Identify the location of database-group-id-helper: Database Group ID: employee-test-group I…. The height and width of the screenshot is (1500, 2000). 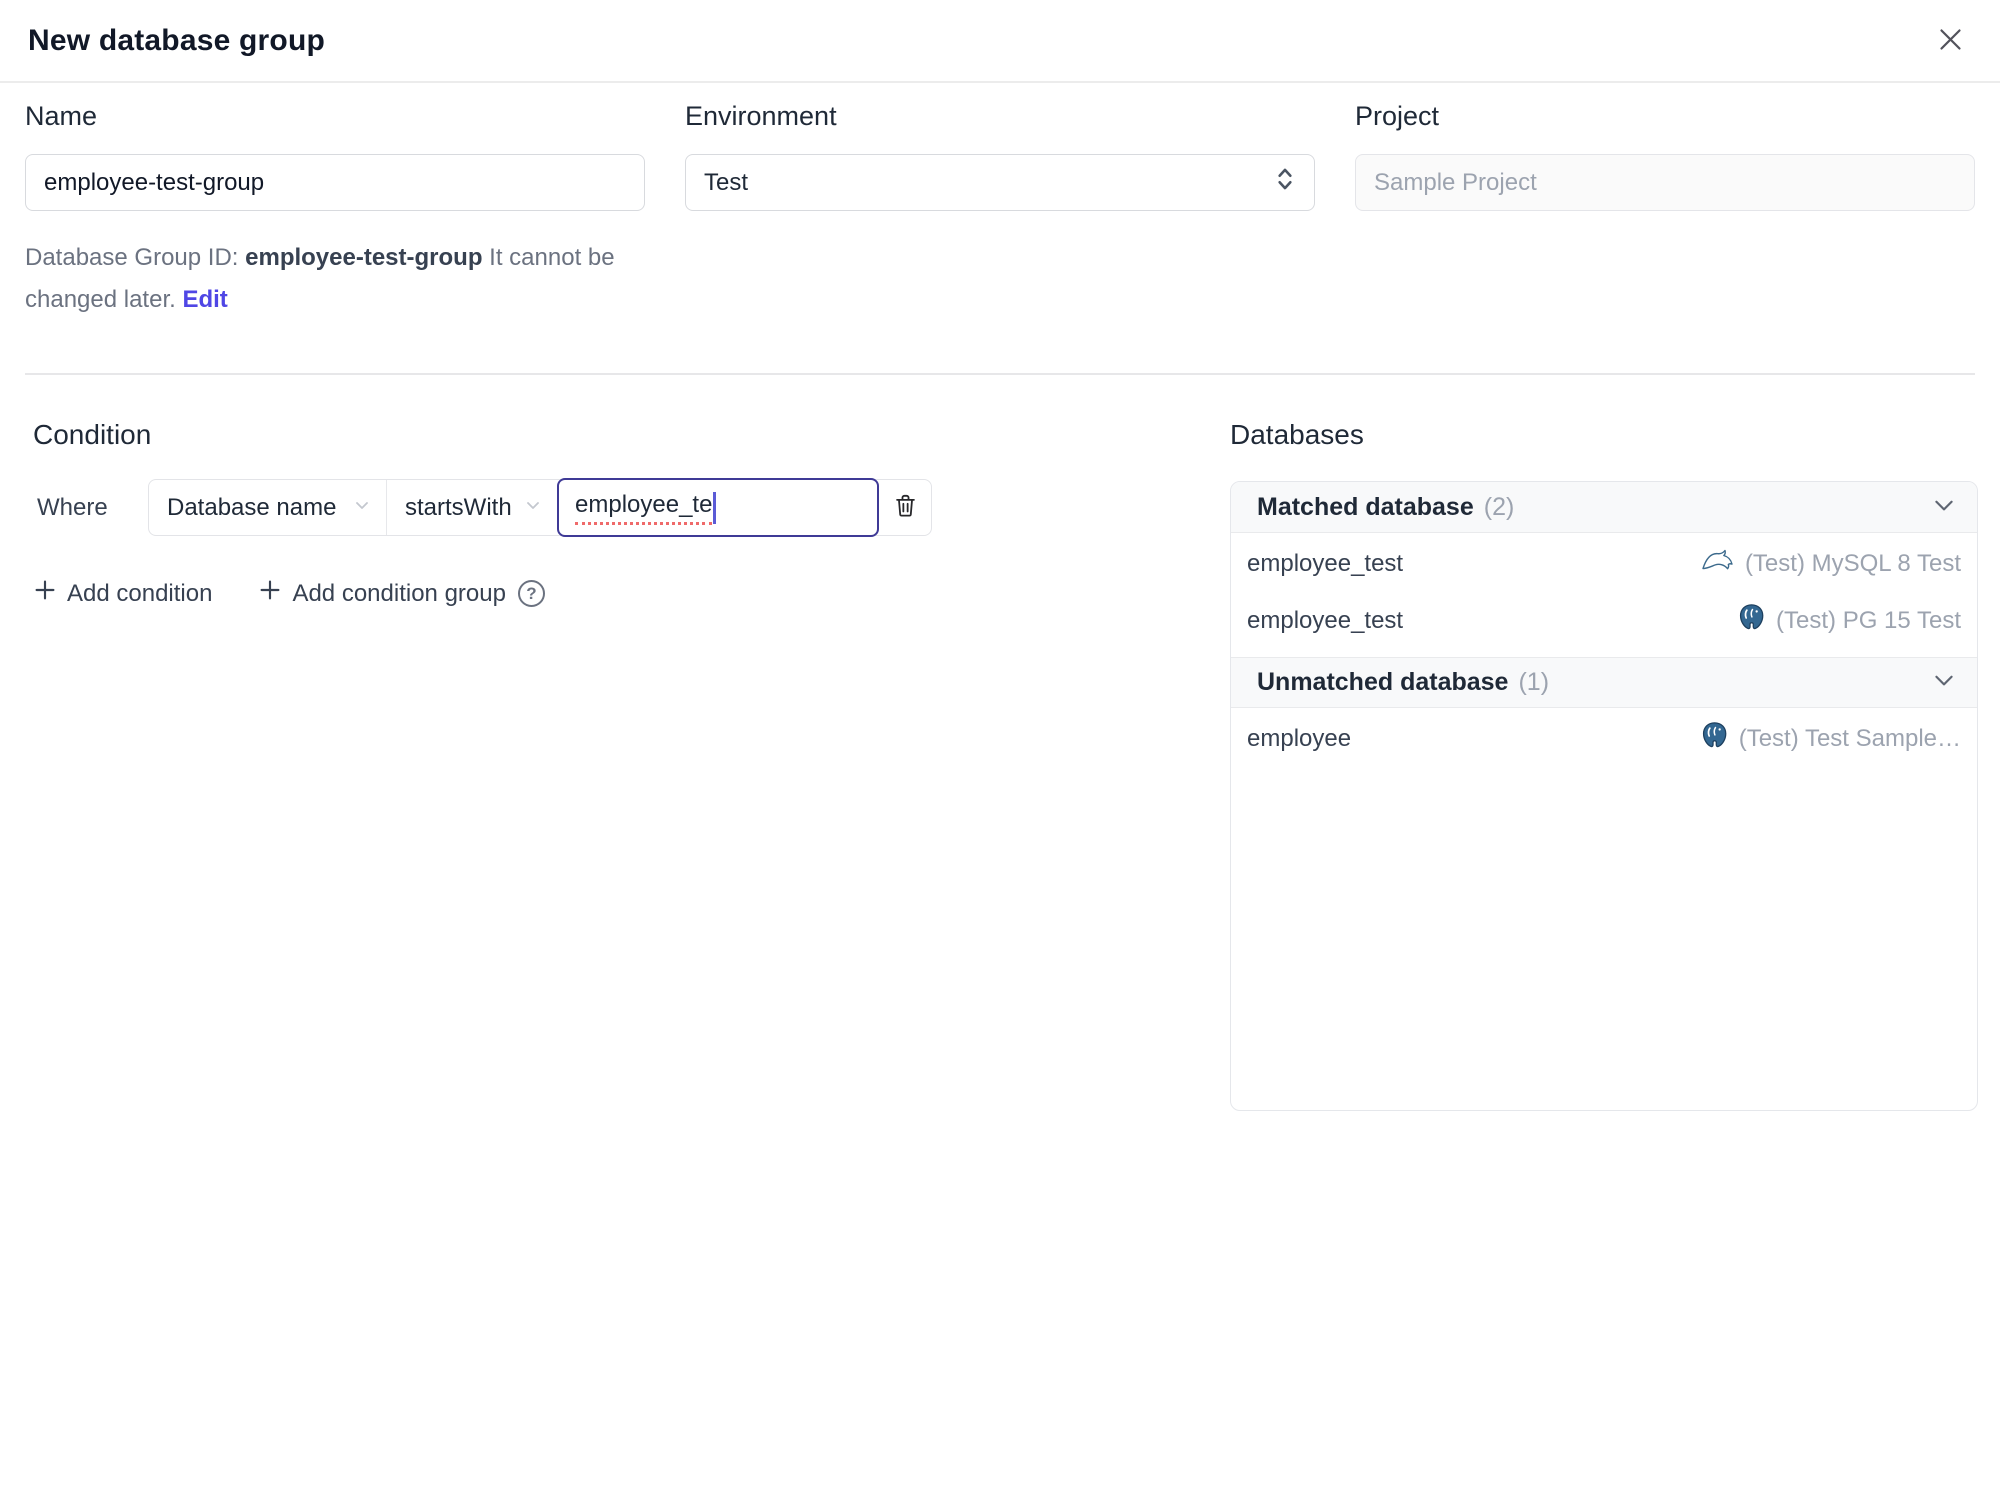
(335, 279).